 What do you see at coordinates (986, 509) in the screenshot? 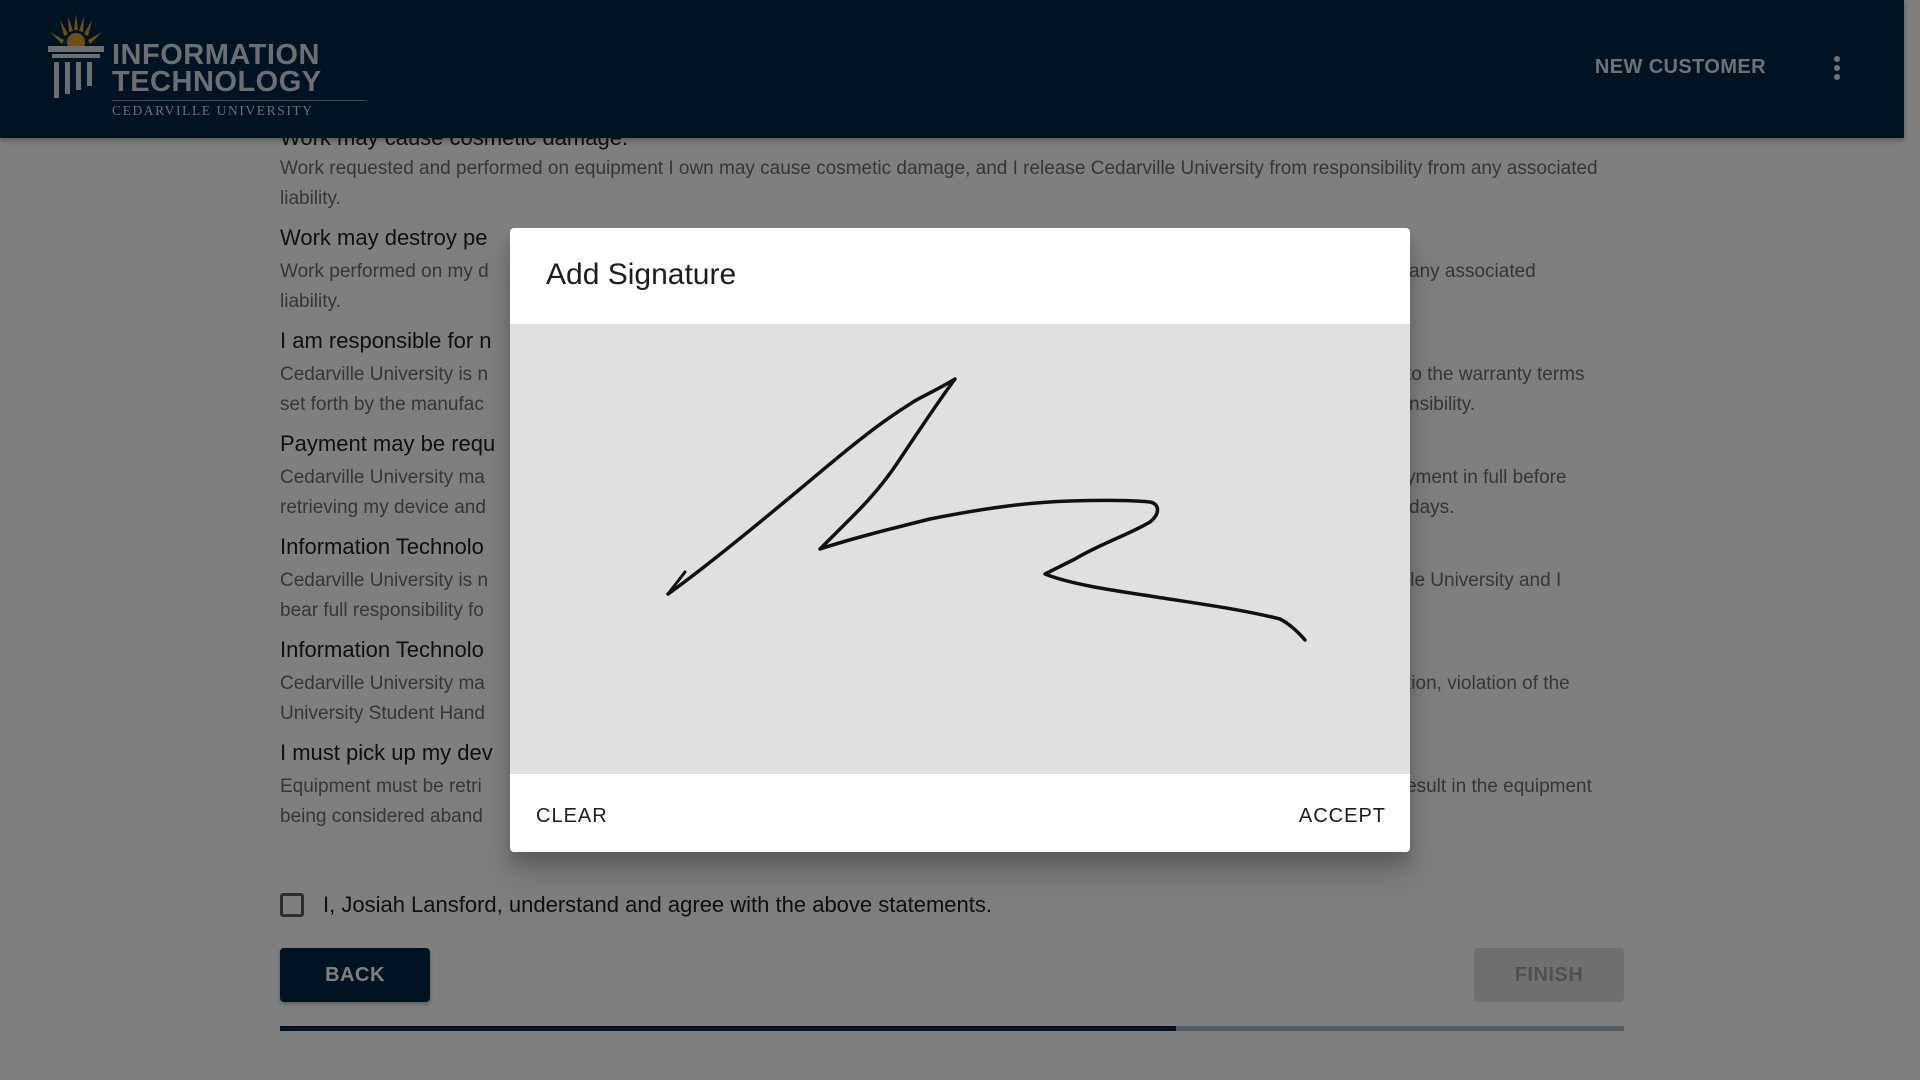
I see `signature-stroke` at bounding box center [986, 509].